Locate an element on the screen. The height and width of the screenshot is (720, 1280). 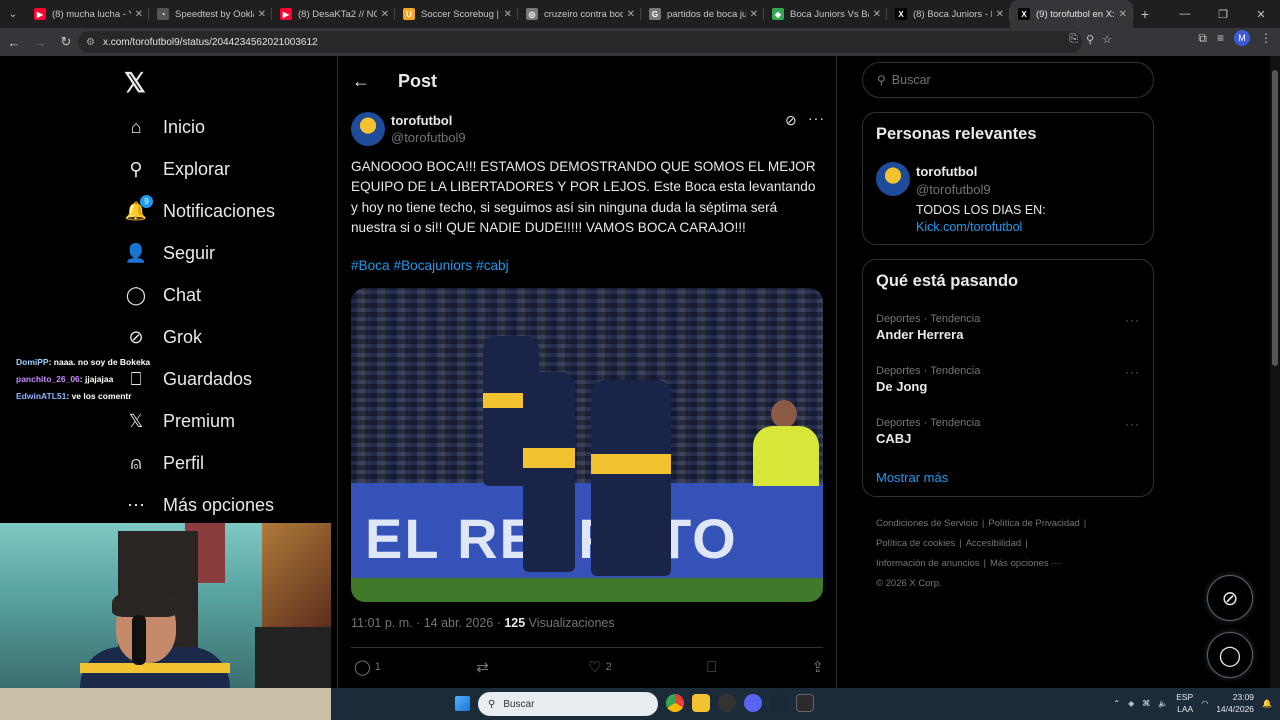
author-handle: @torofutbol9 is located at coordinates (428, 137).